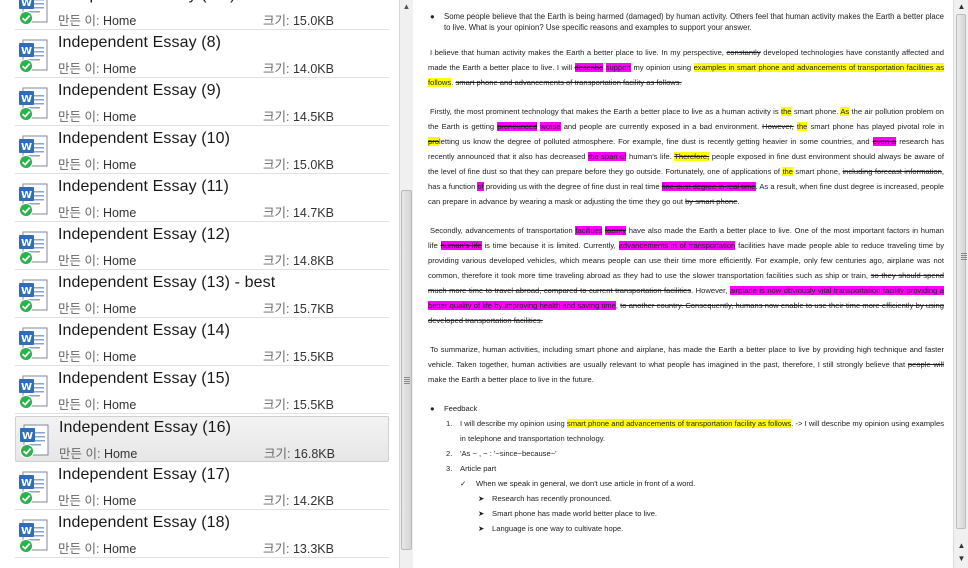 Image resolution: width=968 pixels, height=568 pixels. Describe the element at coordinates (298, 259) in the screenshot. I see `file-size: 크기: 14.8KB` at that location.